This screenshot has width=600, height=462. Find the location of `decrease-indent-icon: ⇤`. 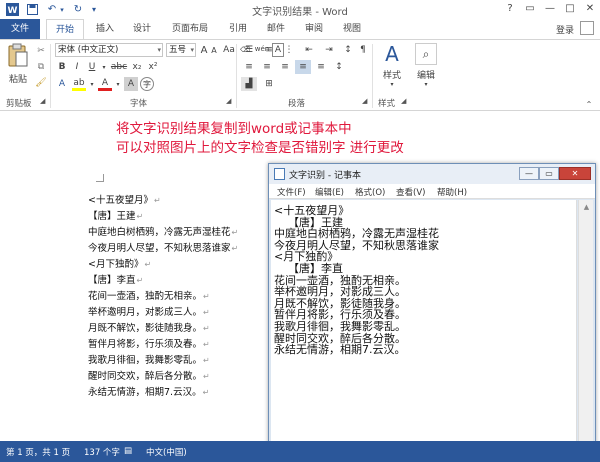

decrease-indent-icon: ⇤ is located at coordinates (309, 50).